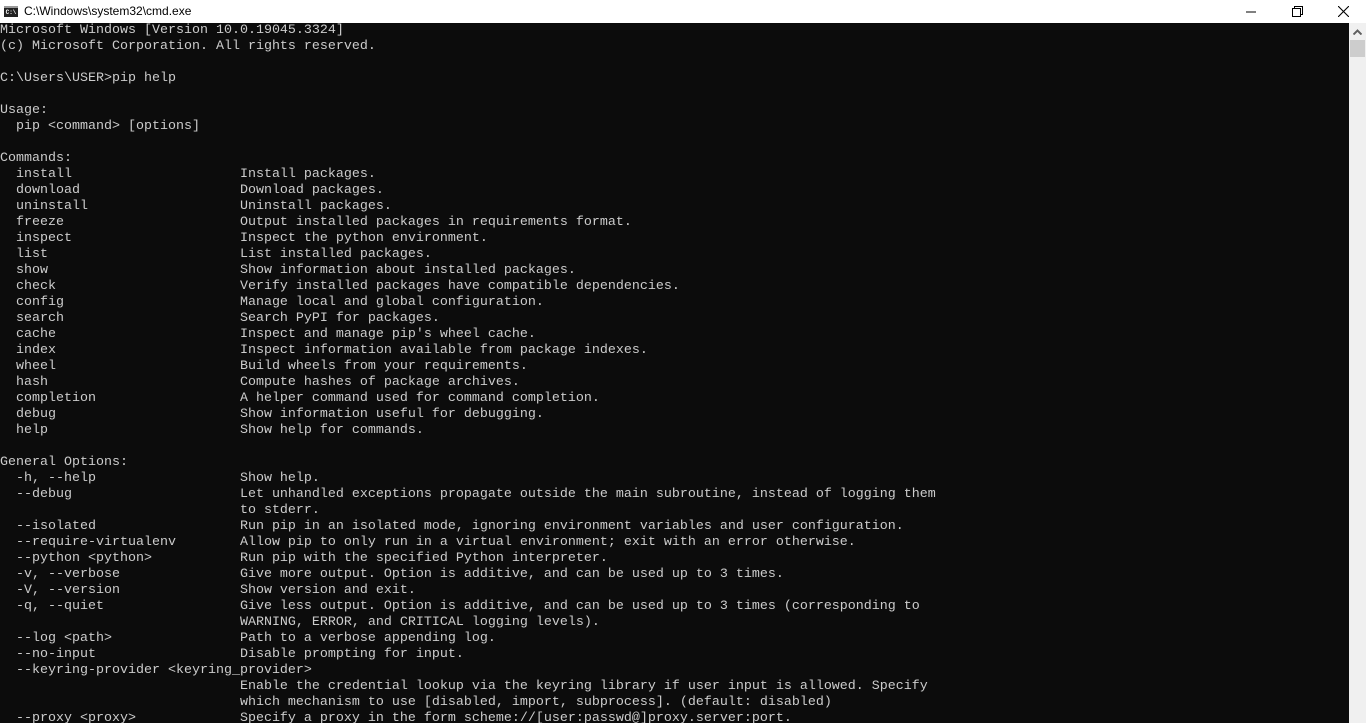 This screenshot has height=723, width=1366. I want to click on close-button, so click(1343, 11).